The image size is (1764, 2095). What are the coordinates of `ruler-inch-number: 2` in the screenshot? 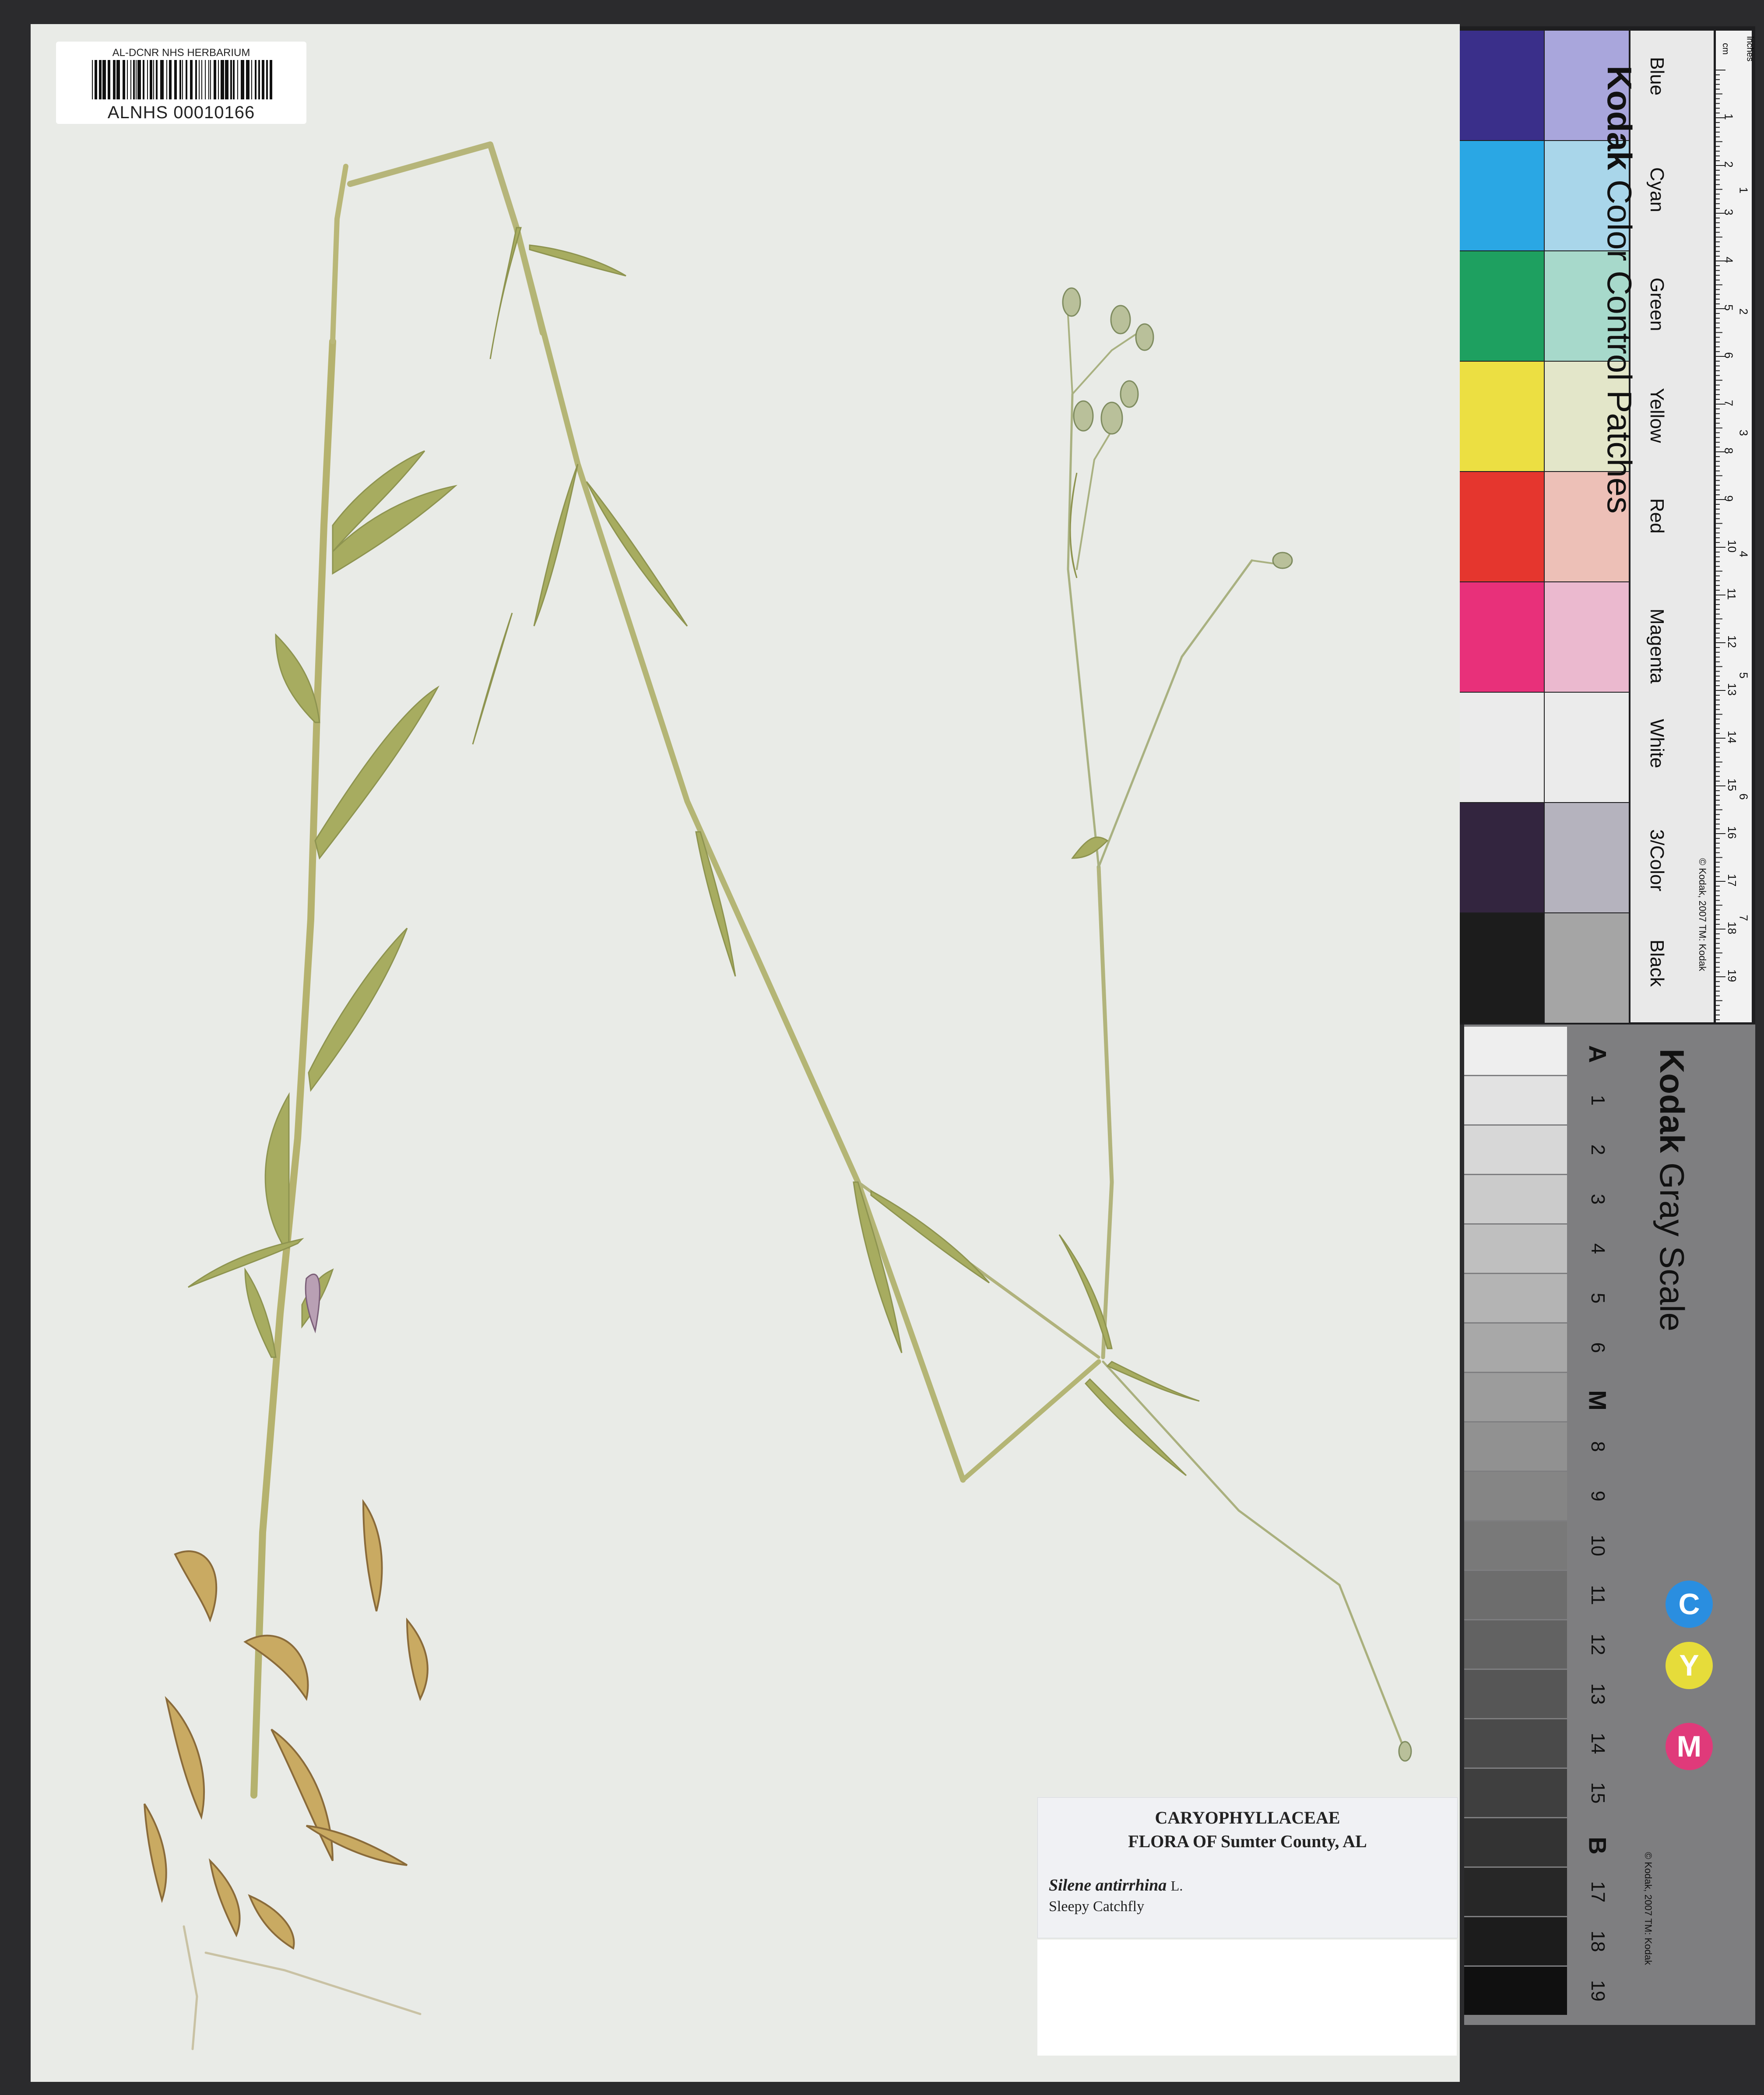 It's located at (1744, 311).